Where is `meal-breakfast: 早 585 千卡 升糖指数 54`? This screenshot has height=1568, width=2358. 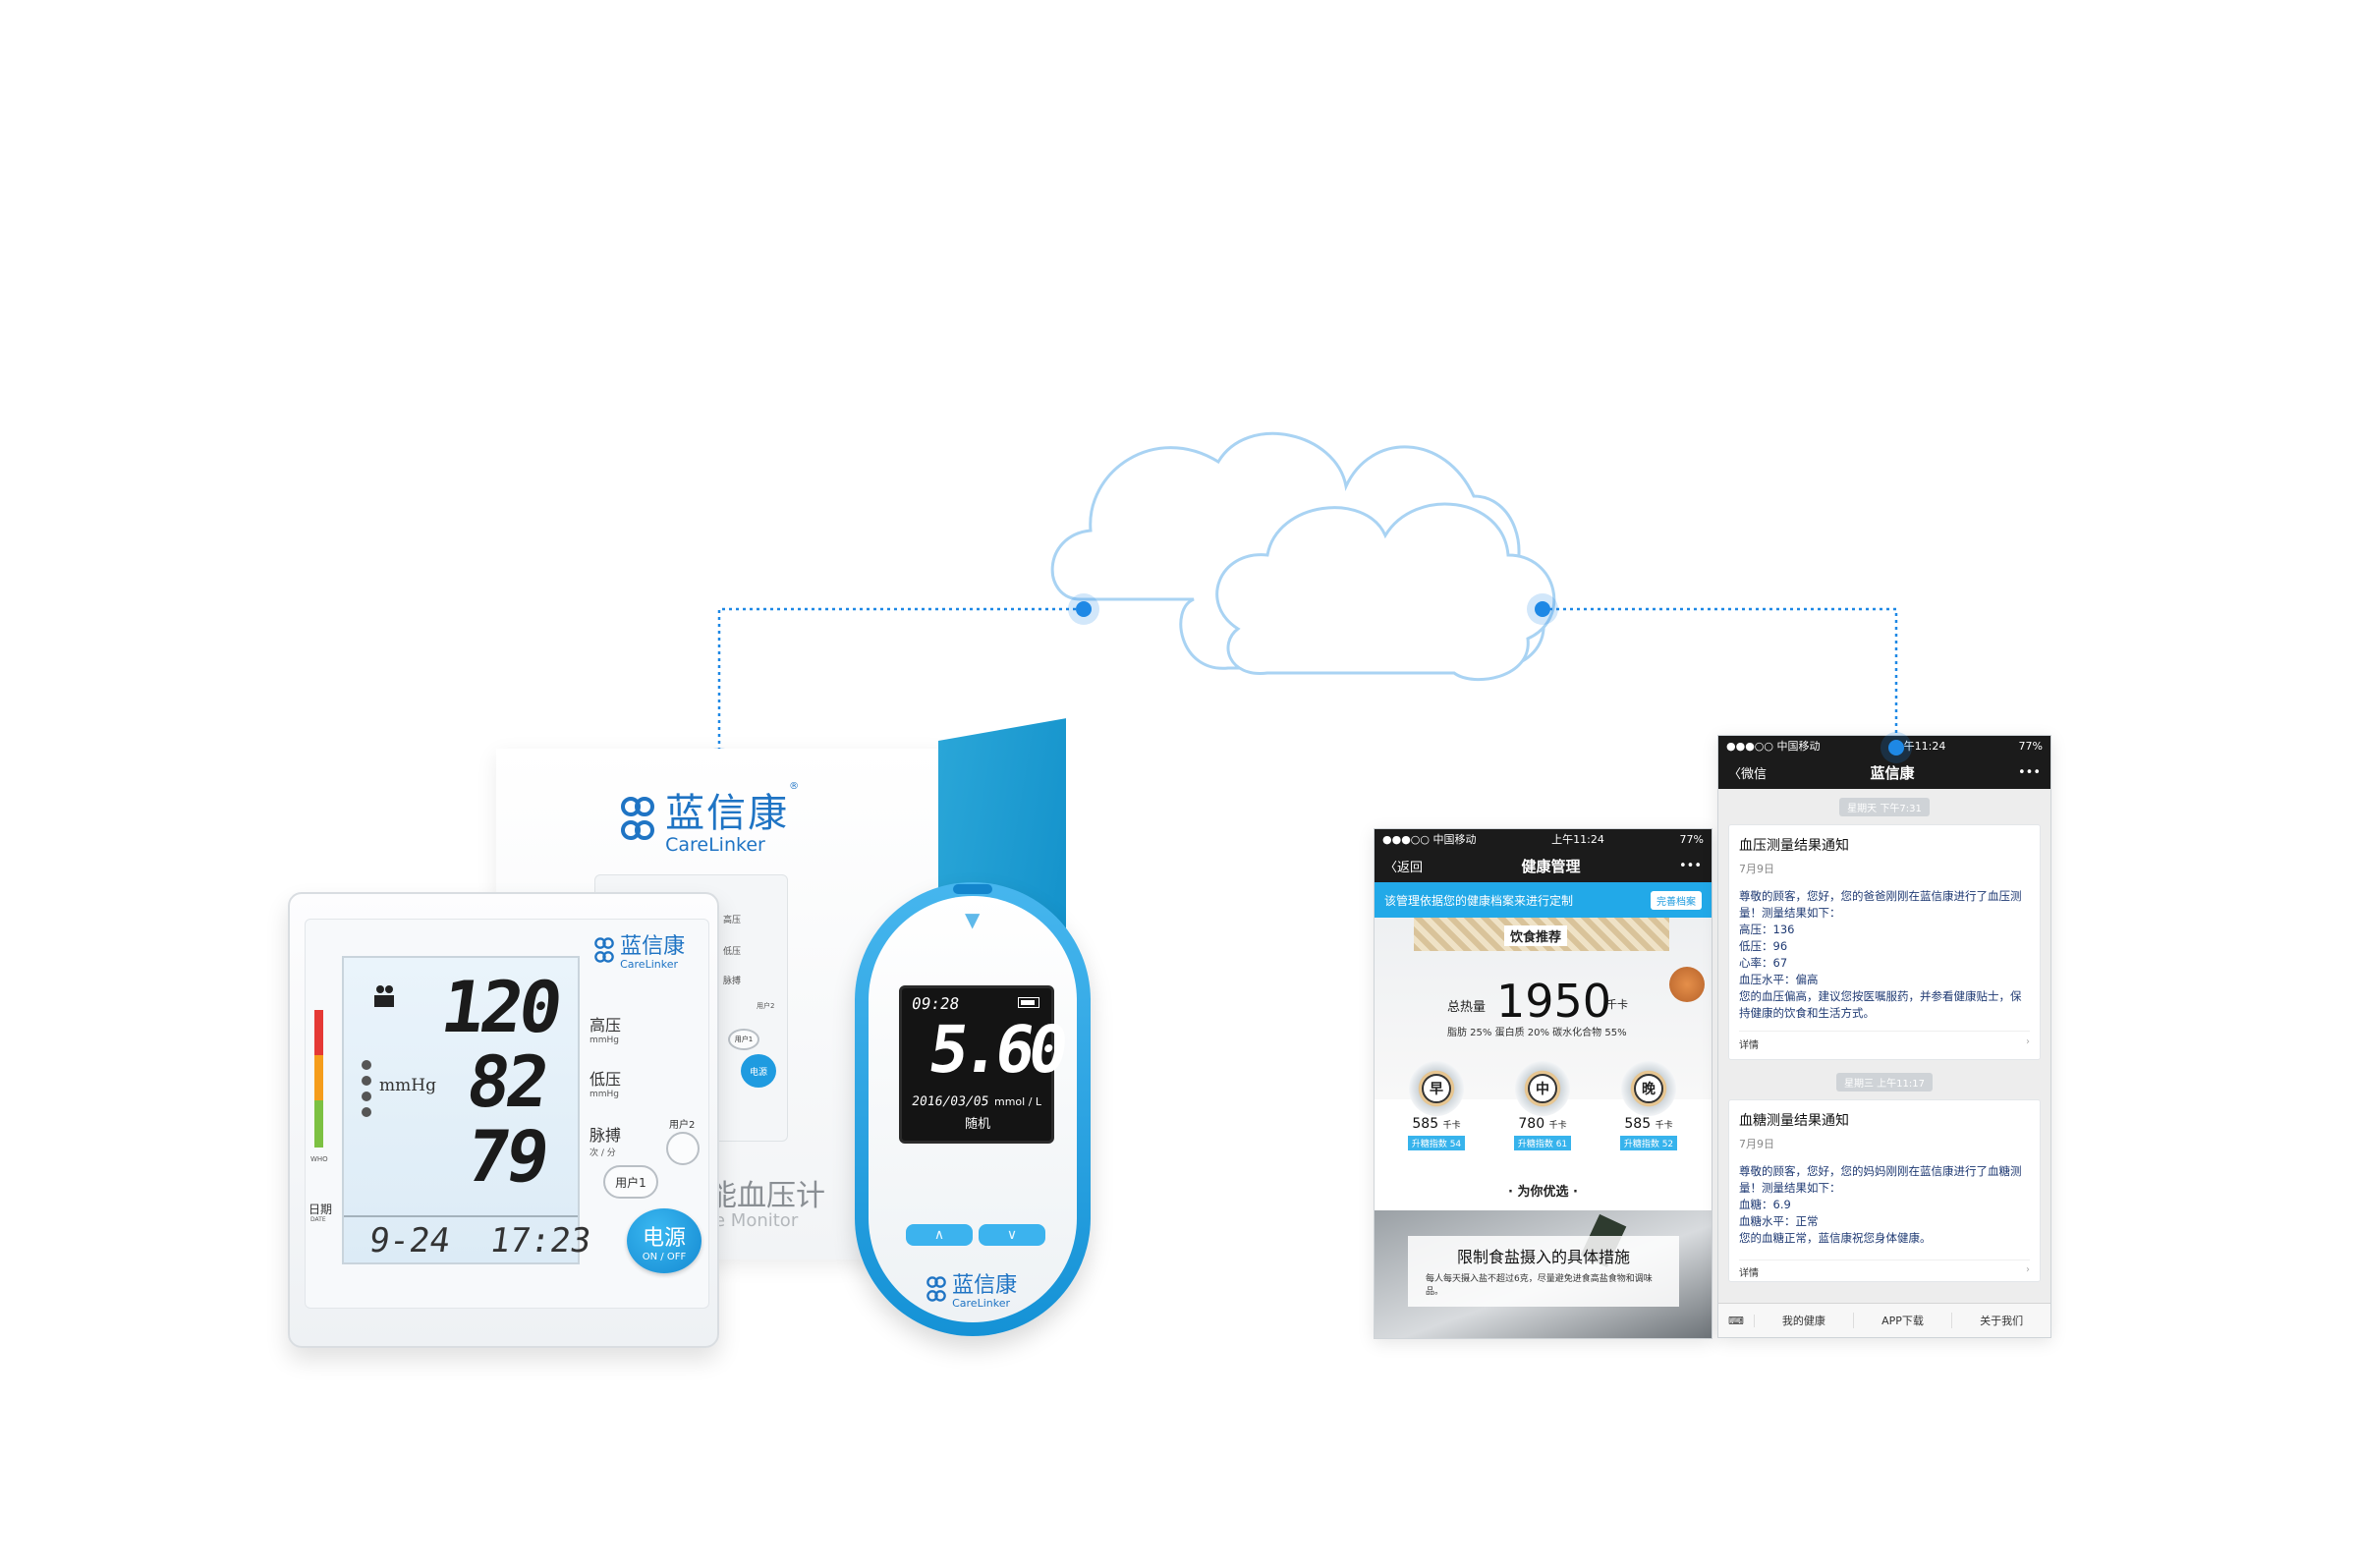 meal-breakfast: 早 585 千卡 升糖指数 54 is located at coordinates (1437, 1105).